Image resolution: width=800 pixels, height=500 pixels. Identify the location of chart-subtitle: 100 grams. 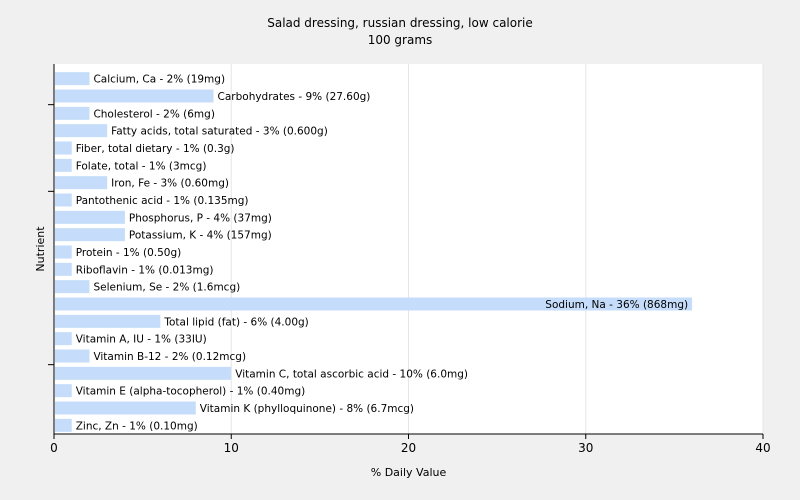
(400, 40).